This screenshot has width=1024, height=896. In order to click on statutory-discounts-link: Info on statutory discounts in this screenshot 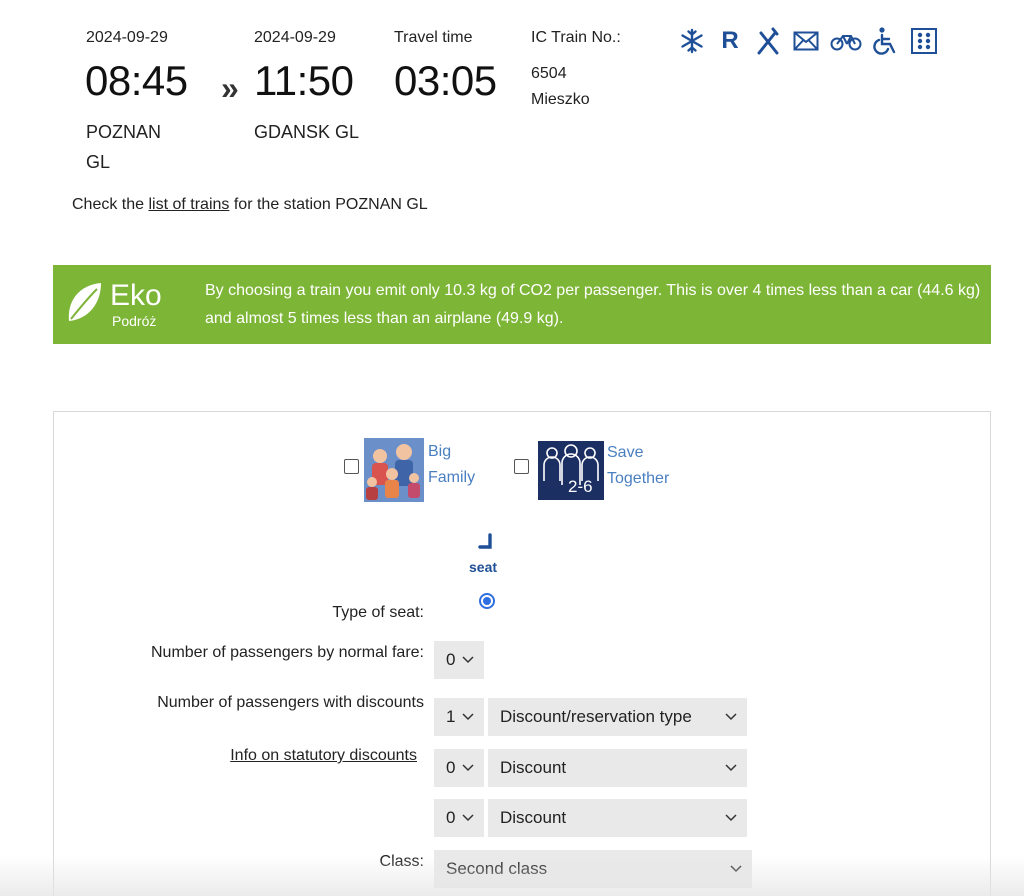, I will do `click(288, 756)`.